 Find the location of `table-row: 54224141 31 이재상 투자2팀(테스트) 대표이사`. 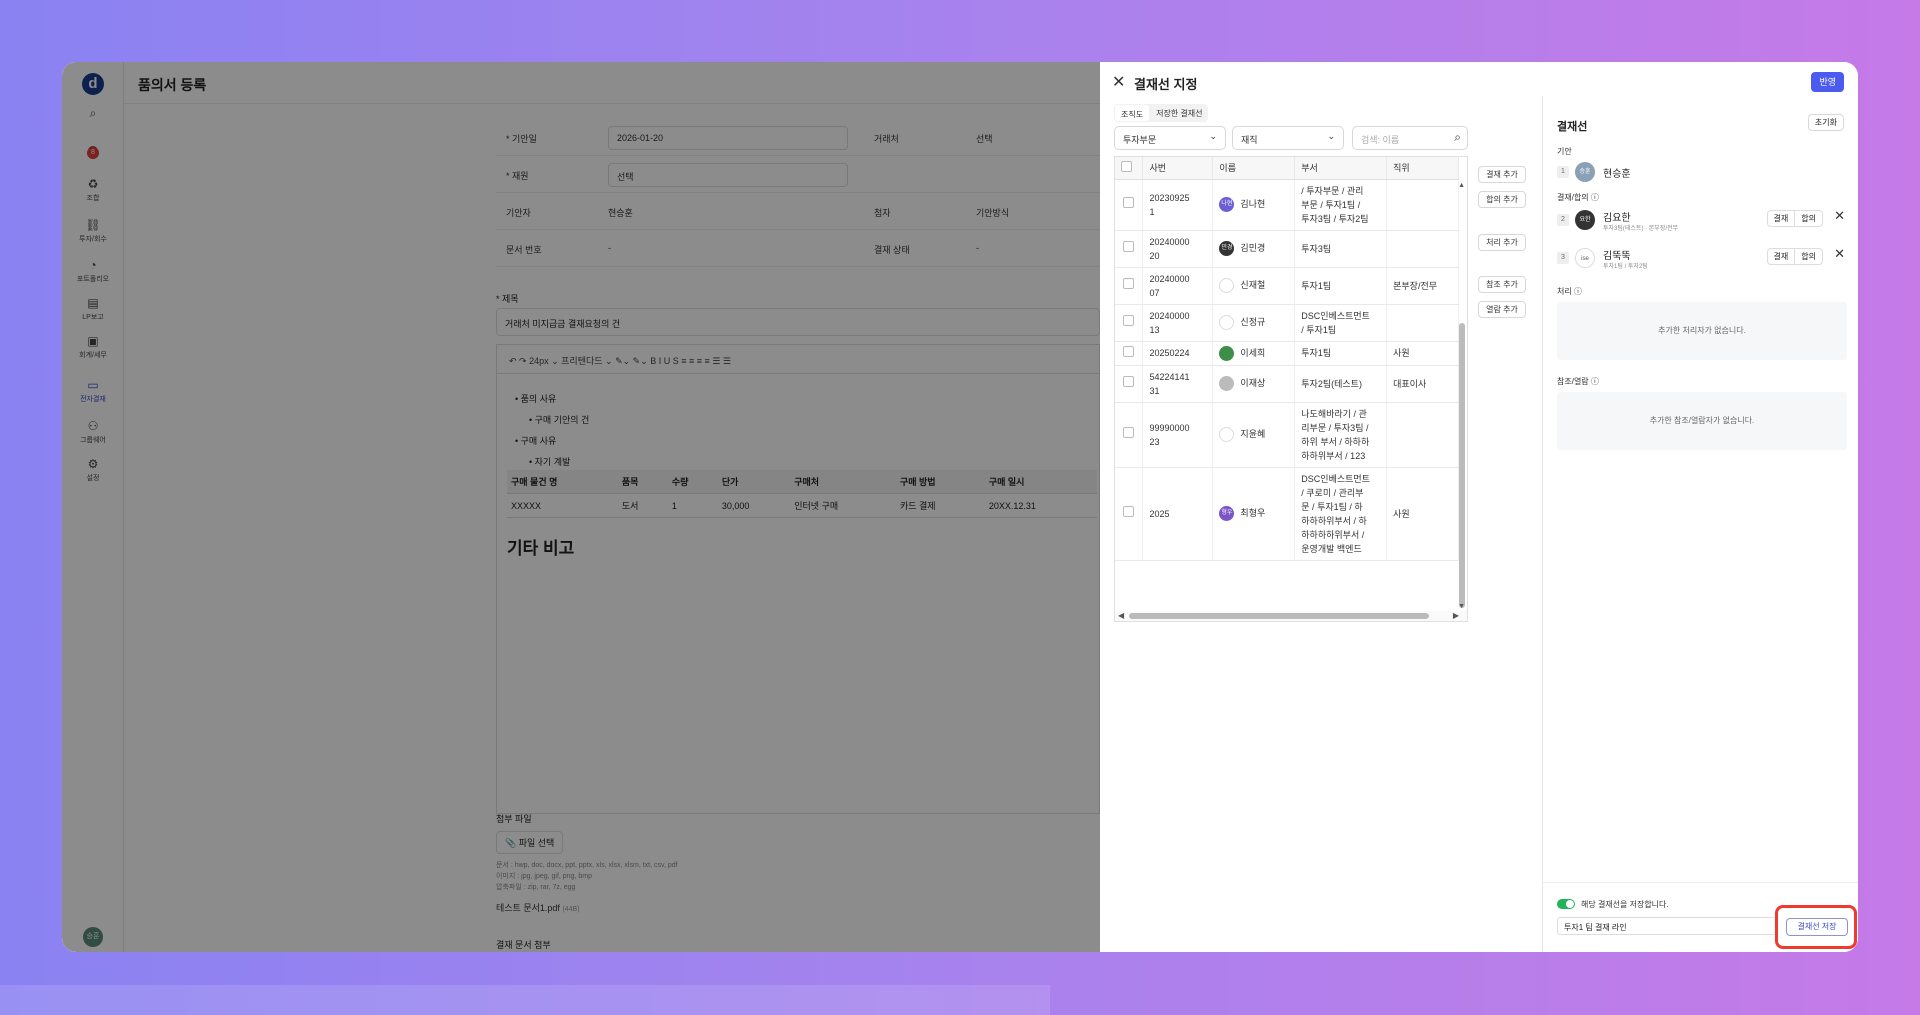

table-row: 54224141 31 이재상 투자2팀(테스트) 대표이사 is located at coordinates (1287, 384).